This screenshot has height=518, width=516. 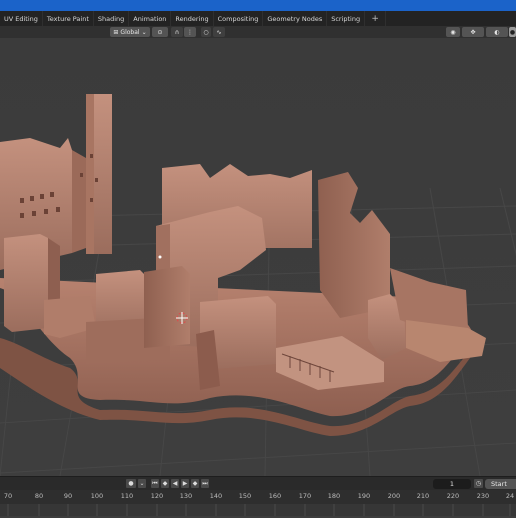 I want to click on timeline-controls: ● ⌄ ⏮ ◆ ◀ ▶ ◆ ⏭ 1 ◷ Start, so click(x=258, y=483).